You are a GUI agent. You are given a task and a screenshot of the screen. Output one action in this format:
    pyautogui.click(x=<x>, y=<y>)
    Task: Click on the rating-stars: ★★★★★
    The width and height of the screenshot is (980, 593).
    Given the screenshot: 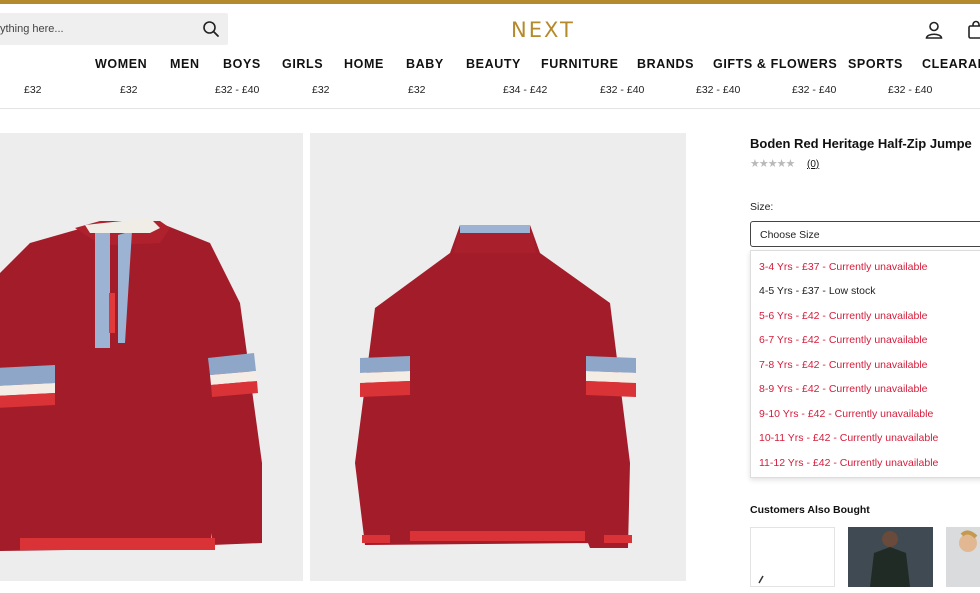 What is the action you would take?
    pyautogui.click(x=772, y=164)
    